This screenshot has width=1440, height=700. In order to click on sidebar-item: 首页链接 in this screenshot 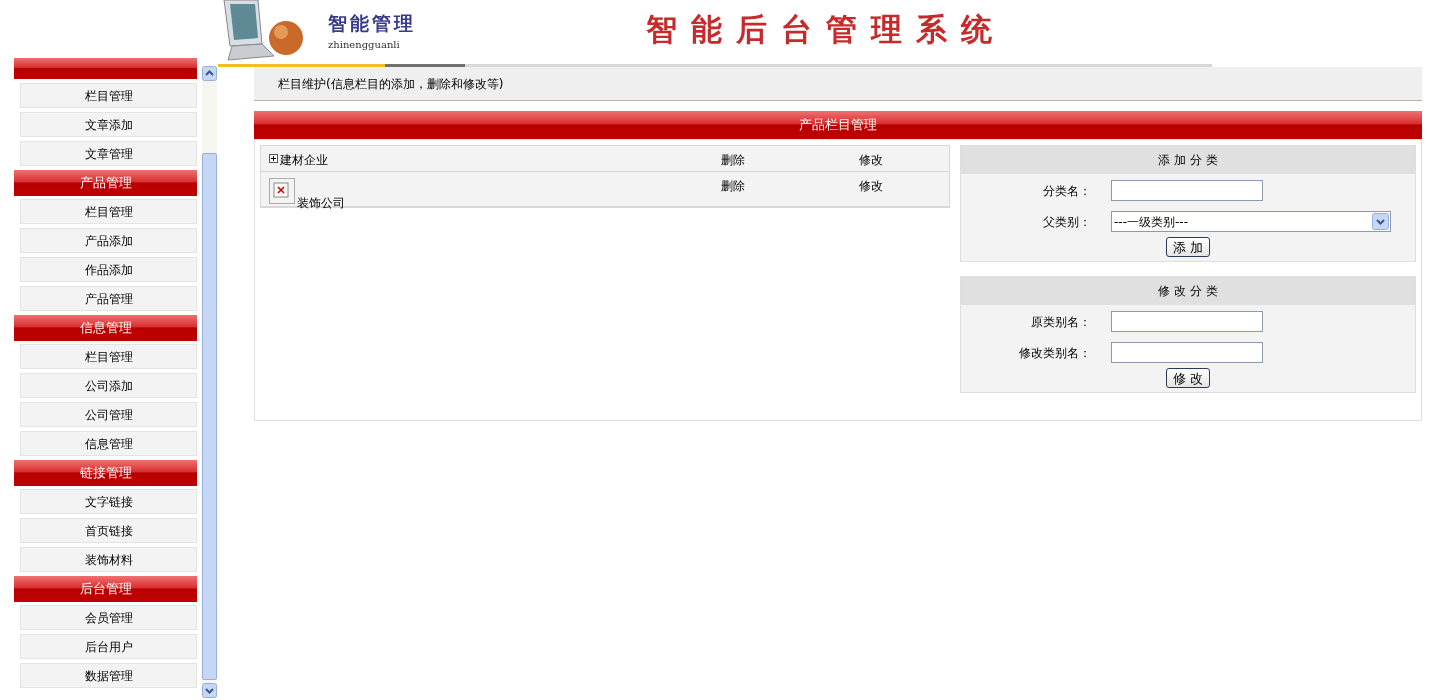, I will do `click(108, 530)`.